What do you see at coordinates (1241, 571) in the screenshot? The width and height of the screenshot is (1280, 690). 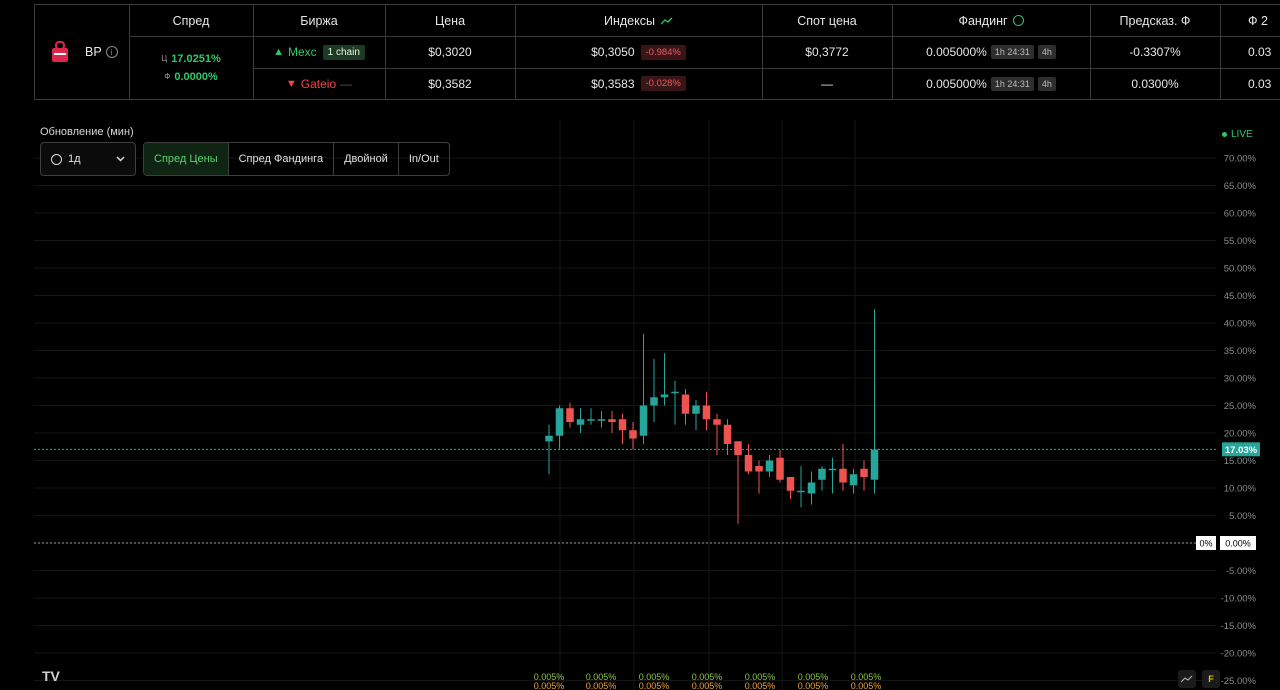 I see `y-tick-label: -5.00%` at bounding box center [1241, 571].